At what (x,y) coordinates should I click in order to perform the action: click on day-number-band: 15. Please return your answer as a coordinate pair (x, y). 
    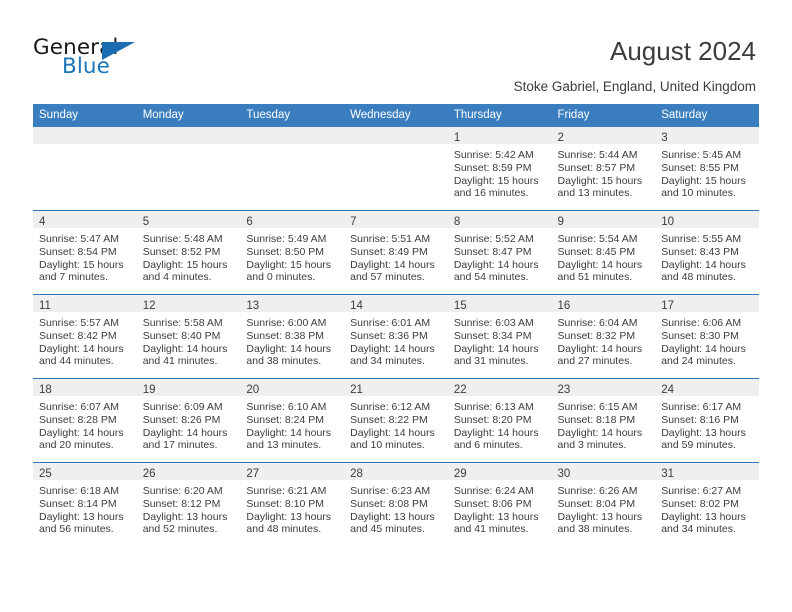
    Looking at the image, I should click on (499, 303).